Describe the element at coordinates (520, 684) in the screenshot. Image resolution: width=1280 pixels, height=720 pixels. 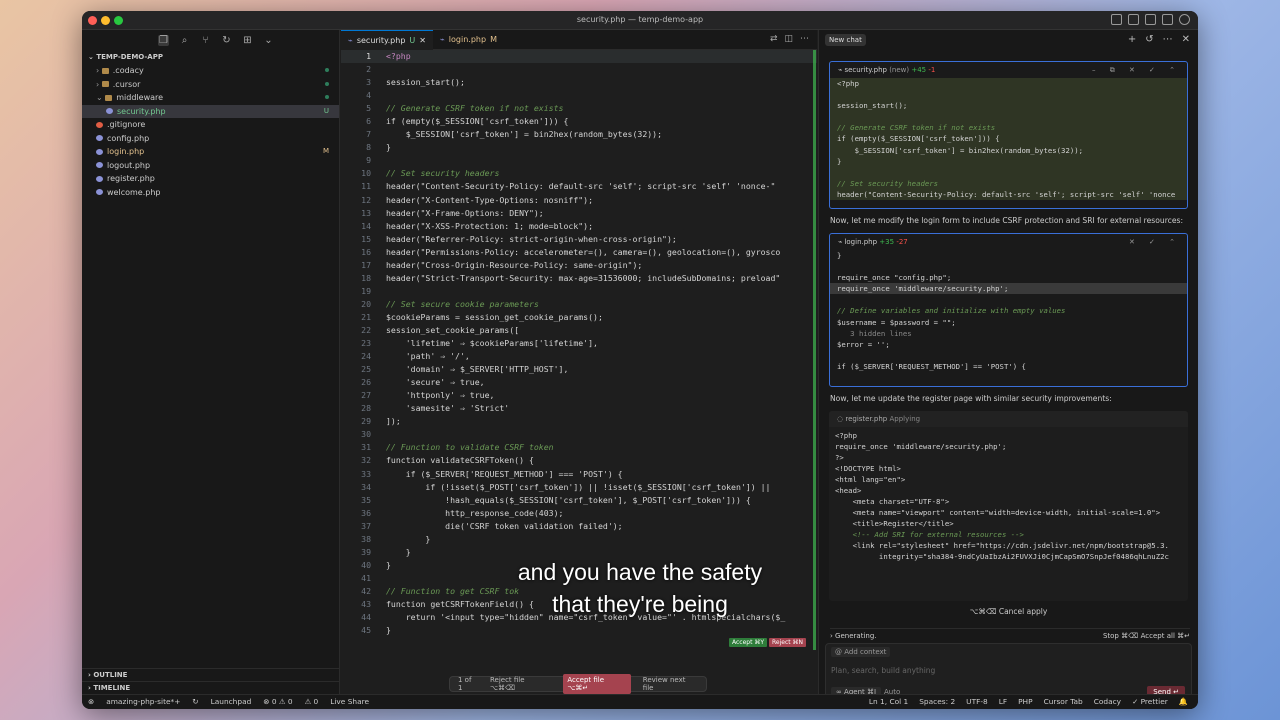
I see `reject-file-button: Reject file ⌥⌘⌫` at that location.